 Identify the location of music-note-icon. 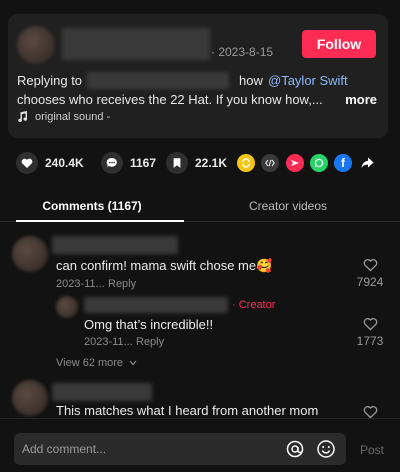
(22, 117).